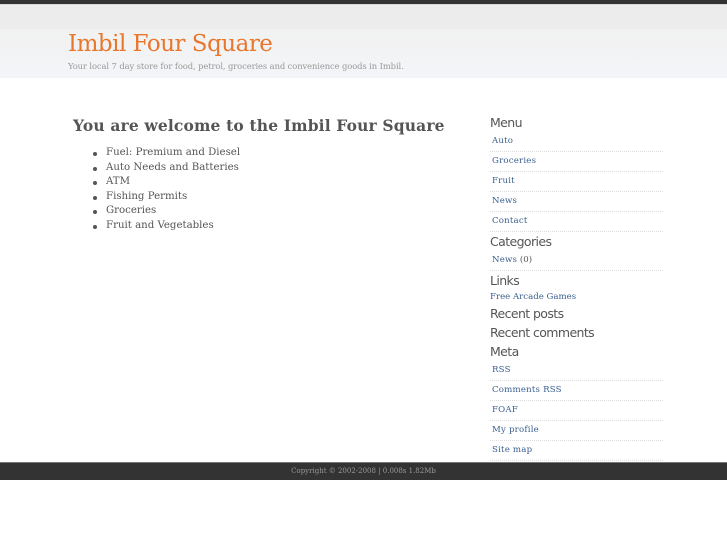 This screenshot has width=727, height=545. I want to click on list-item: Groceries, so click(166, 211).